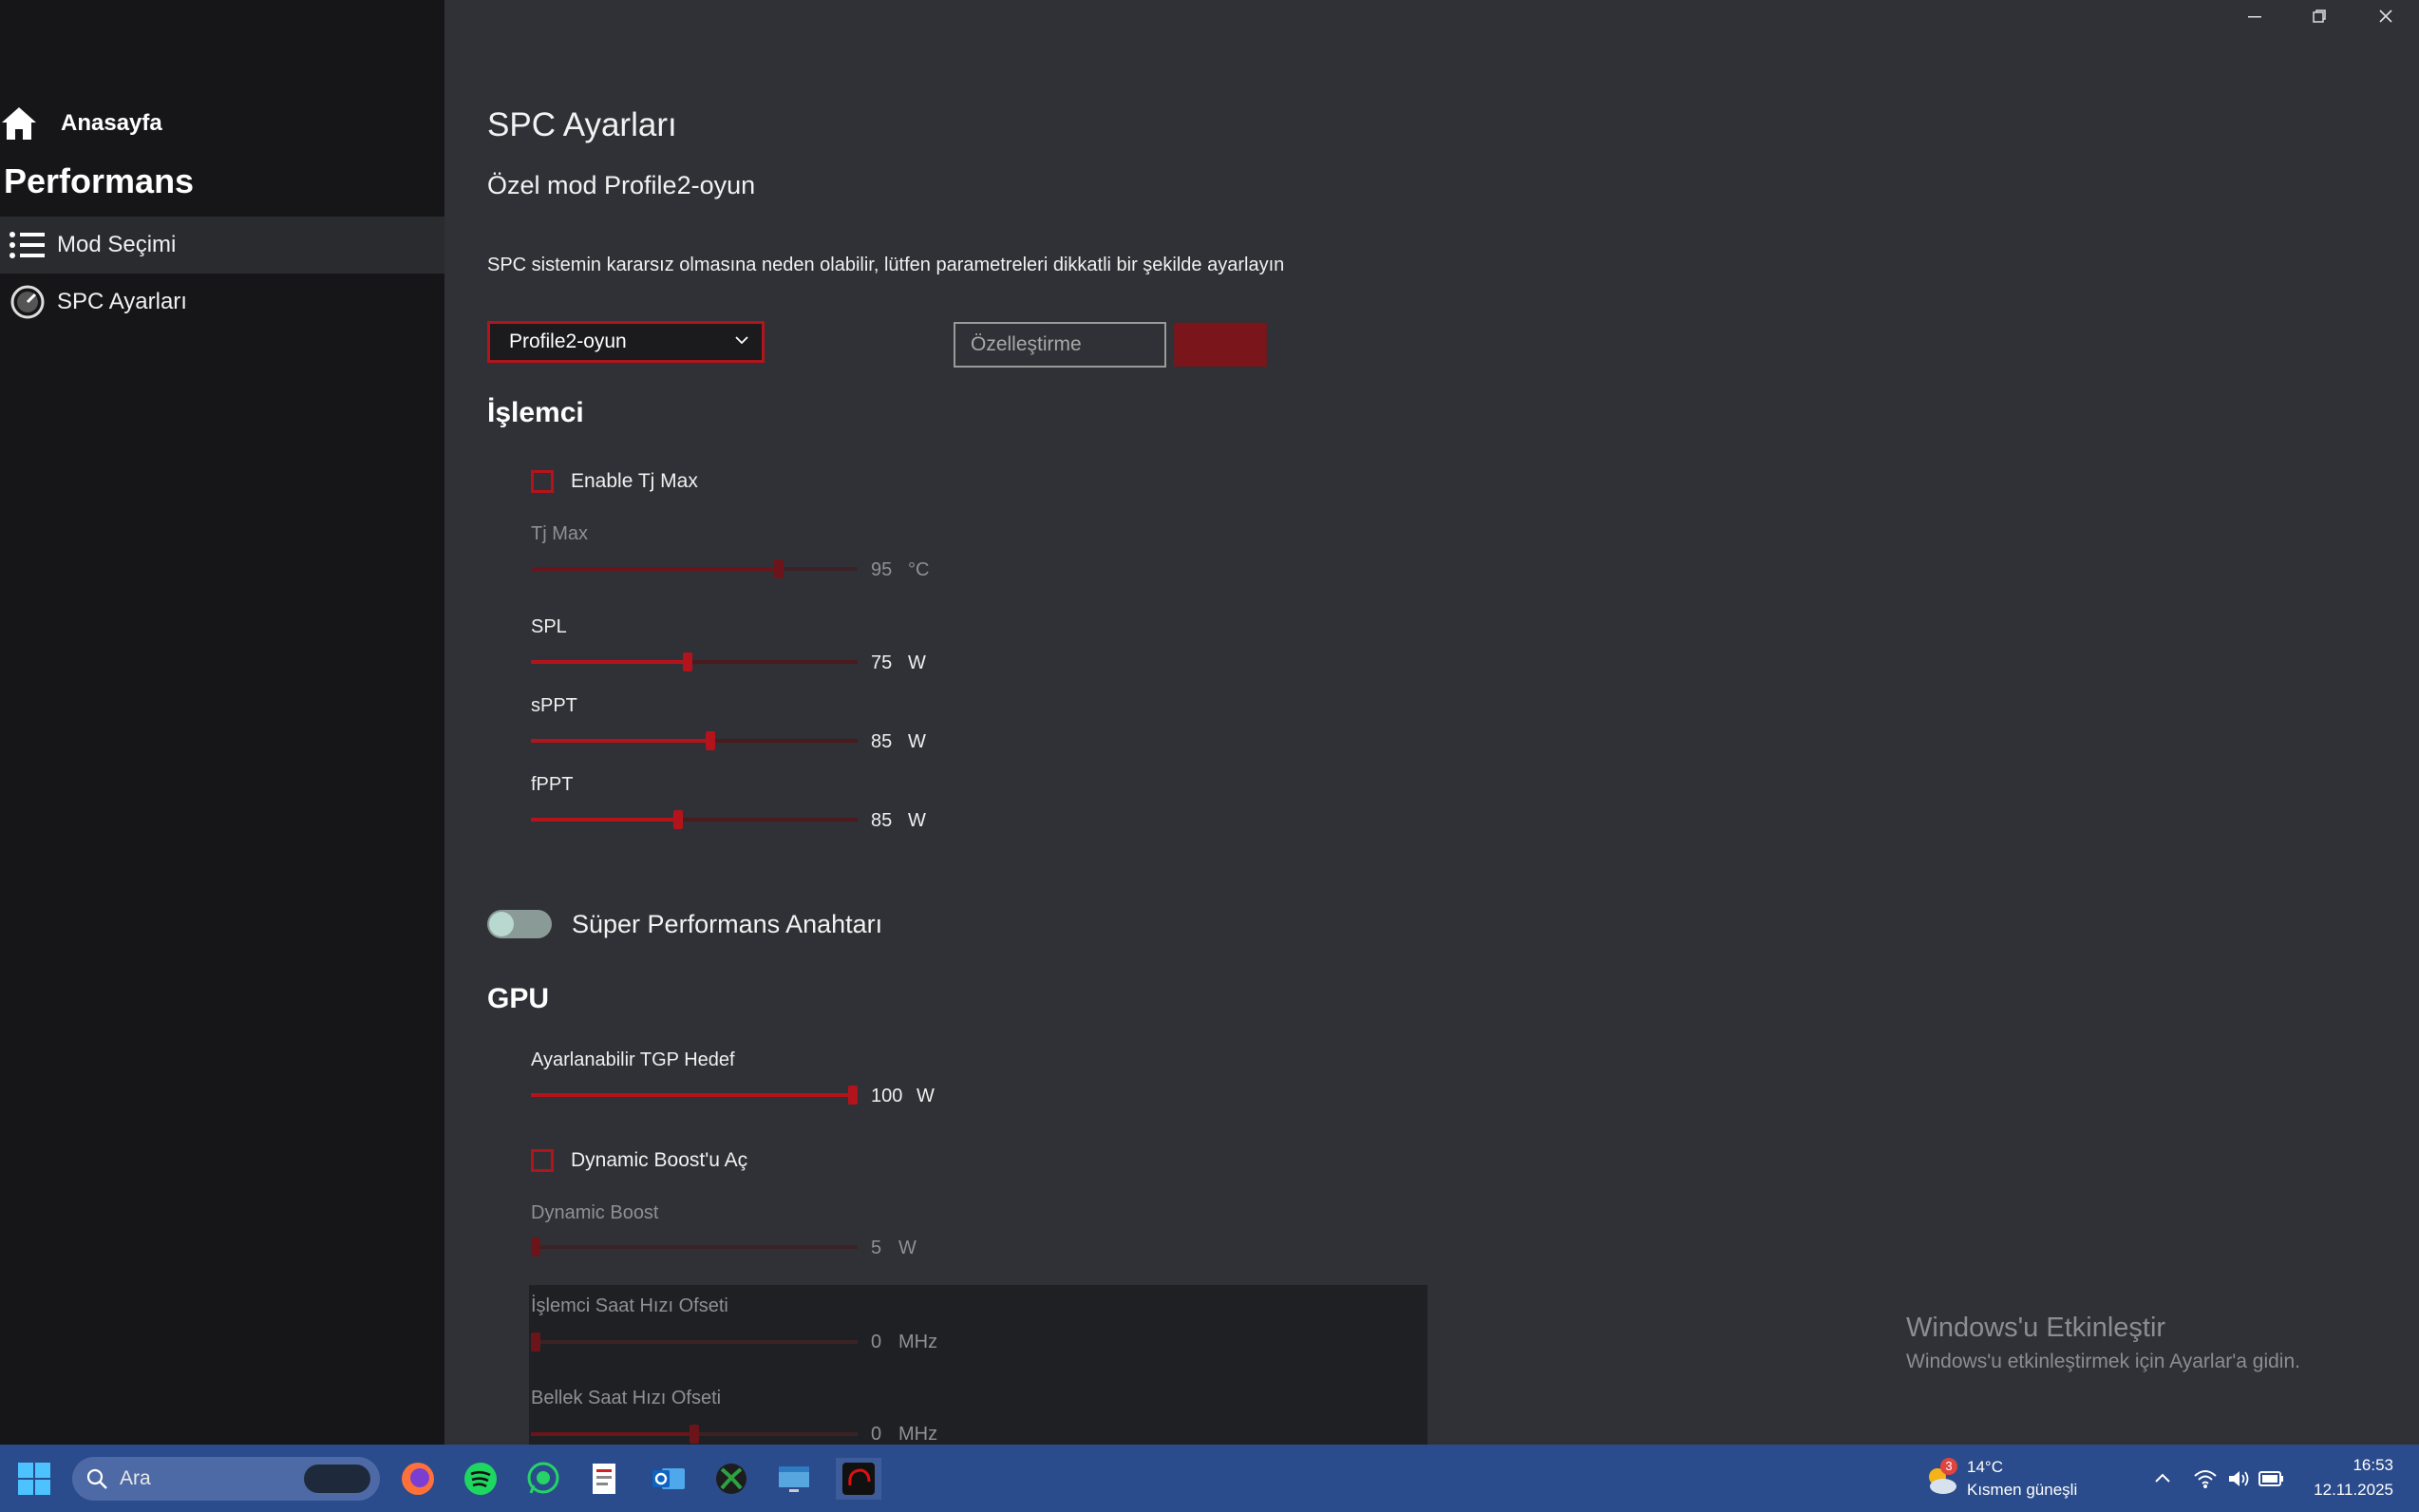  Describe the element at coordinates (634, 481) in the screenshot. I see `enable-tjmax-label: Enable Tj Max` at that location.